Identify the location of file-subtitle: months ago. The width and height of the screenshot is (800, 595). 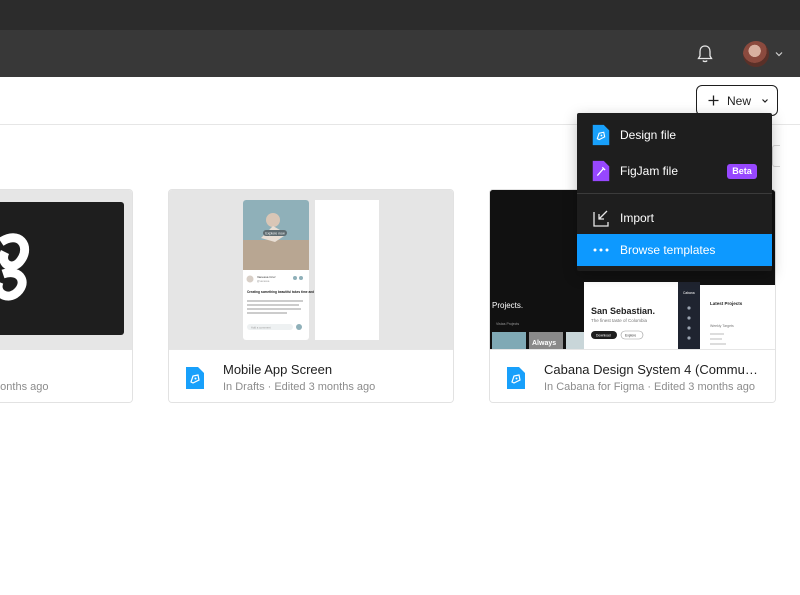
(24, 387).